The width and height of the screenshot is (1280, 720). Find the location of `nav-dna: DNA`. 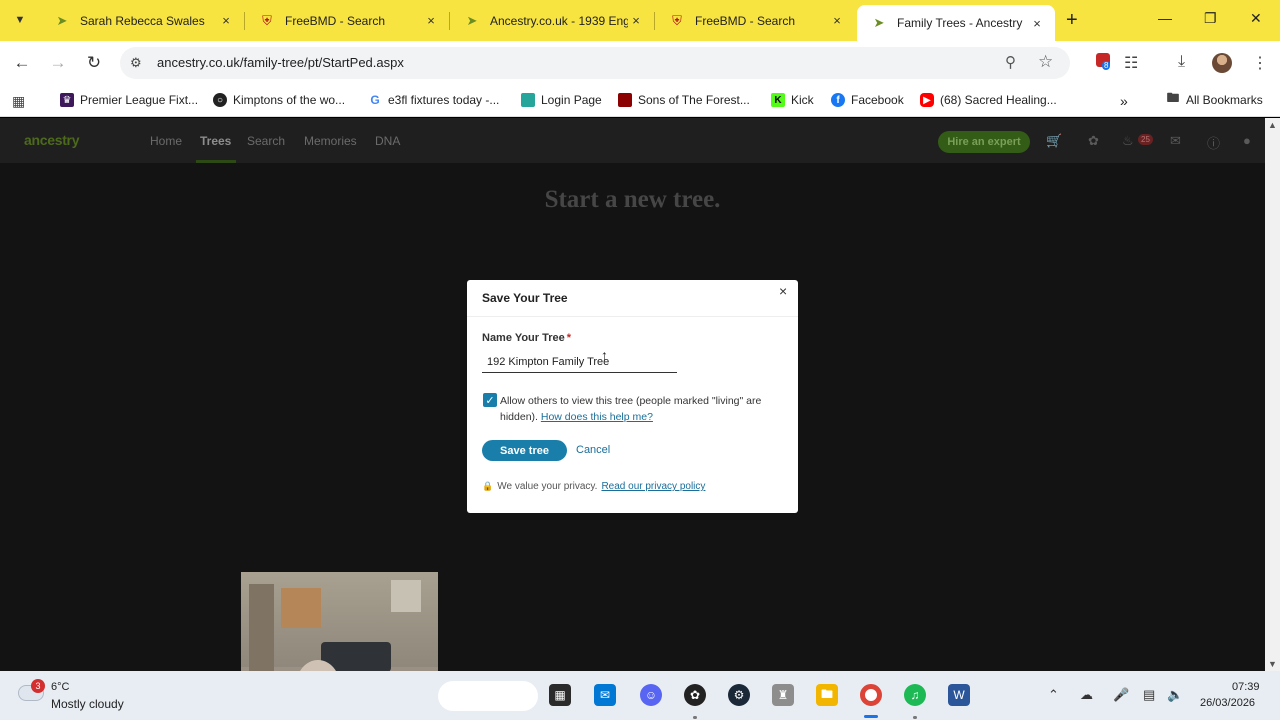

nav-dna: DNA is located at coordinates (387, 141).